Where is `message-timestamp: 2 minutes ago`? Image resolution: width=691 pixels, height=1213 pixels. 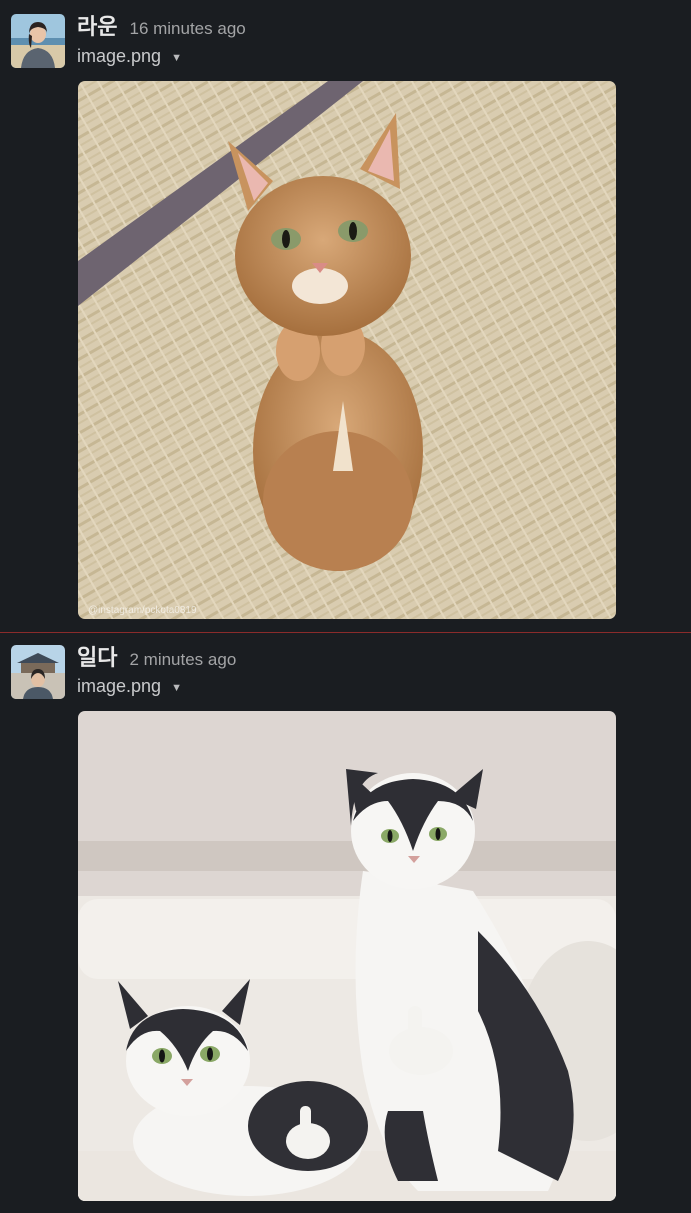 message-timestamp: 2 minutes ago is located at coordinates (182, 660).